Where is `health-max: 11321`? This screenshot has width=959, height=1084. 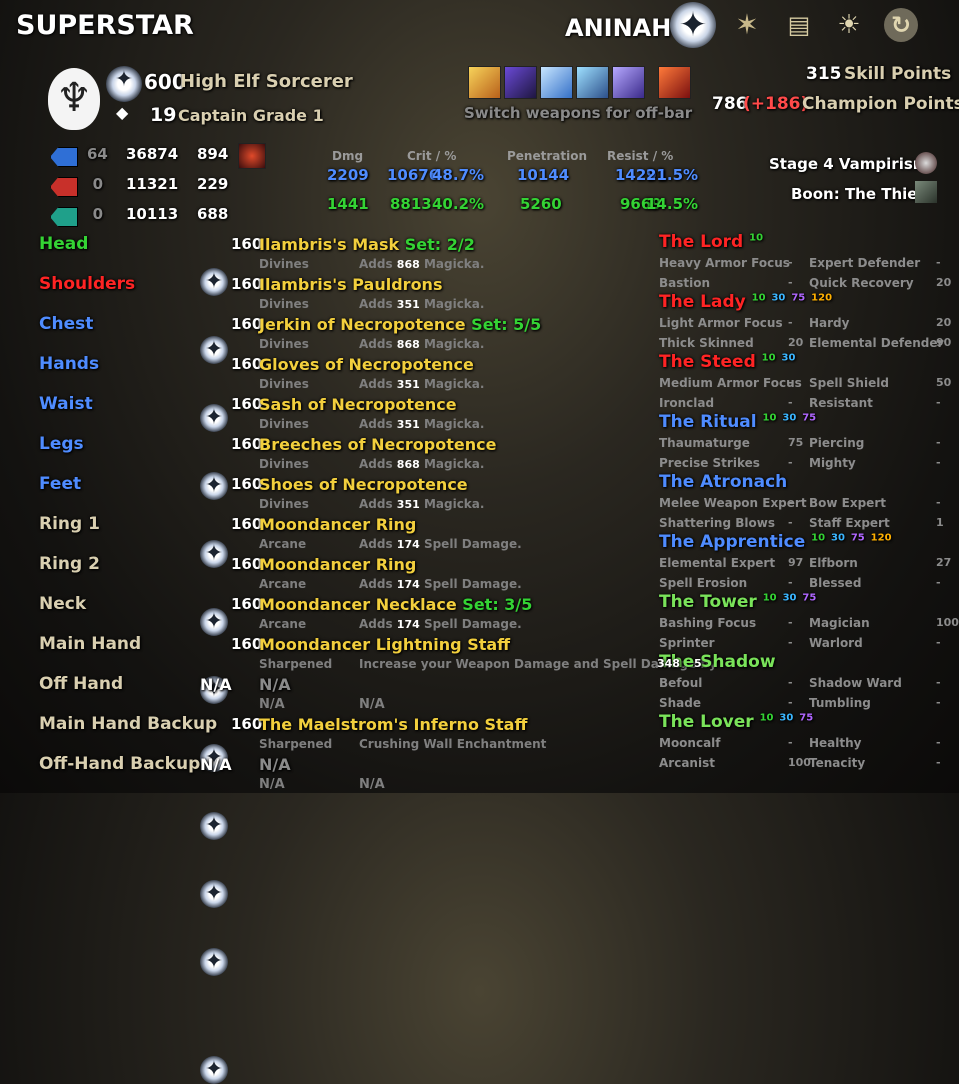 health-max: 11321 is located at coordinates (152, 184).